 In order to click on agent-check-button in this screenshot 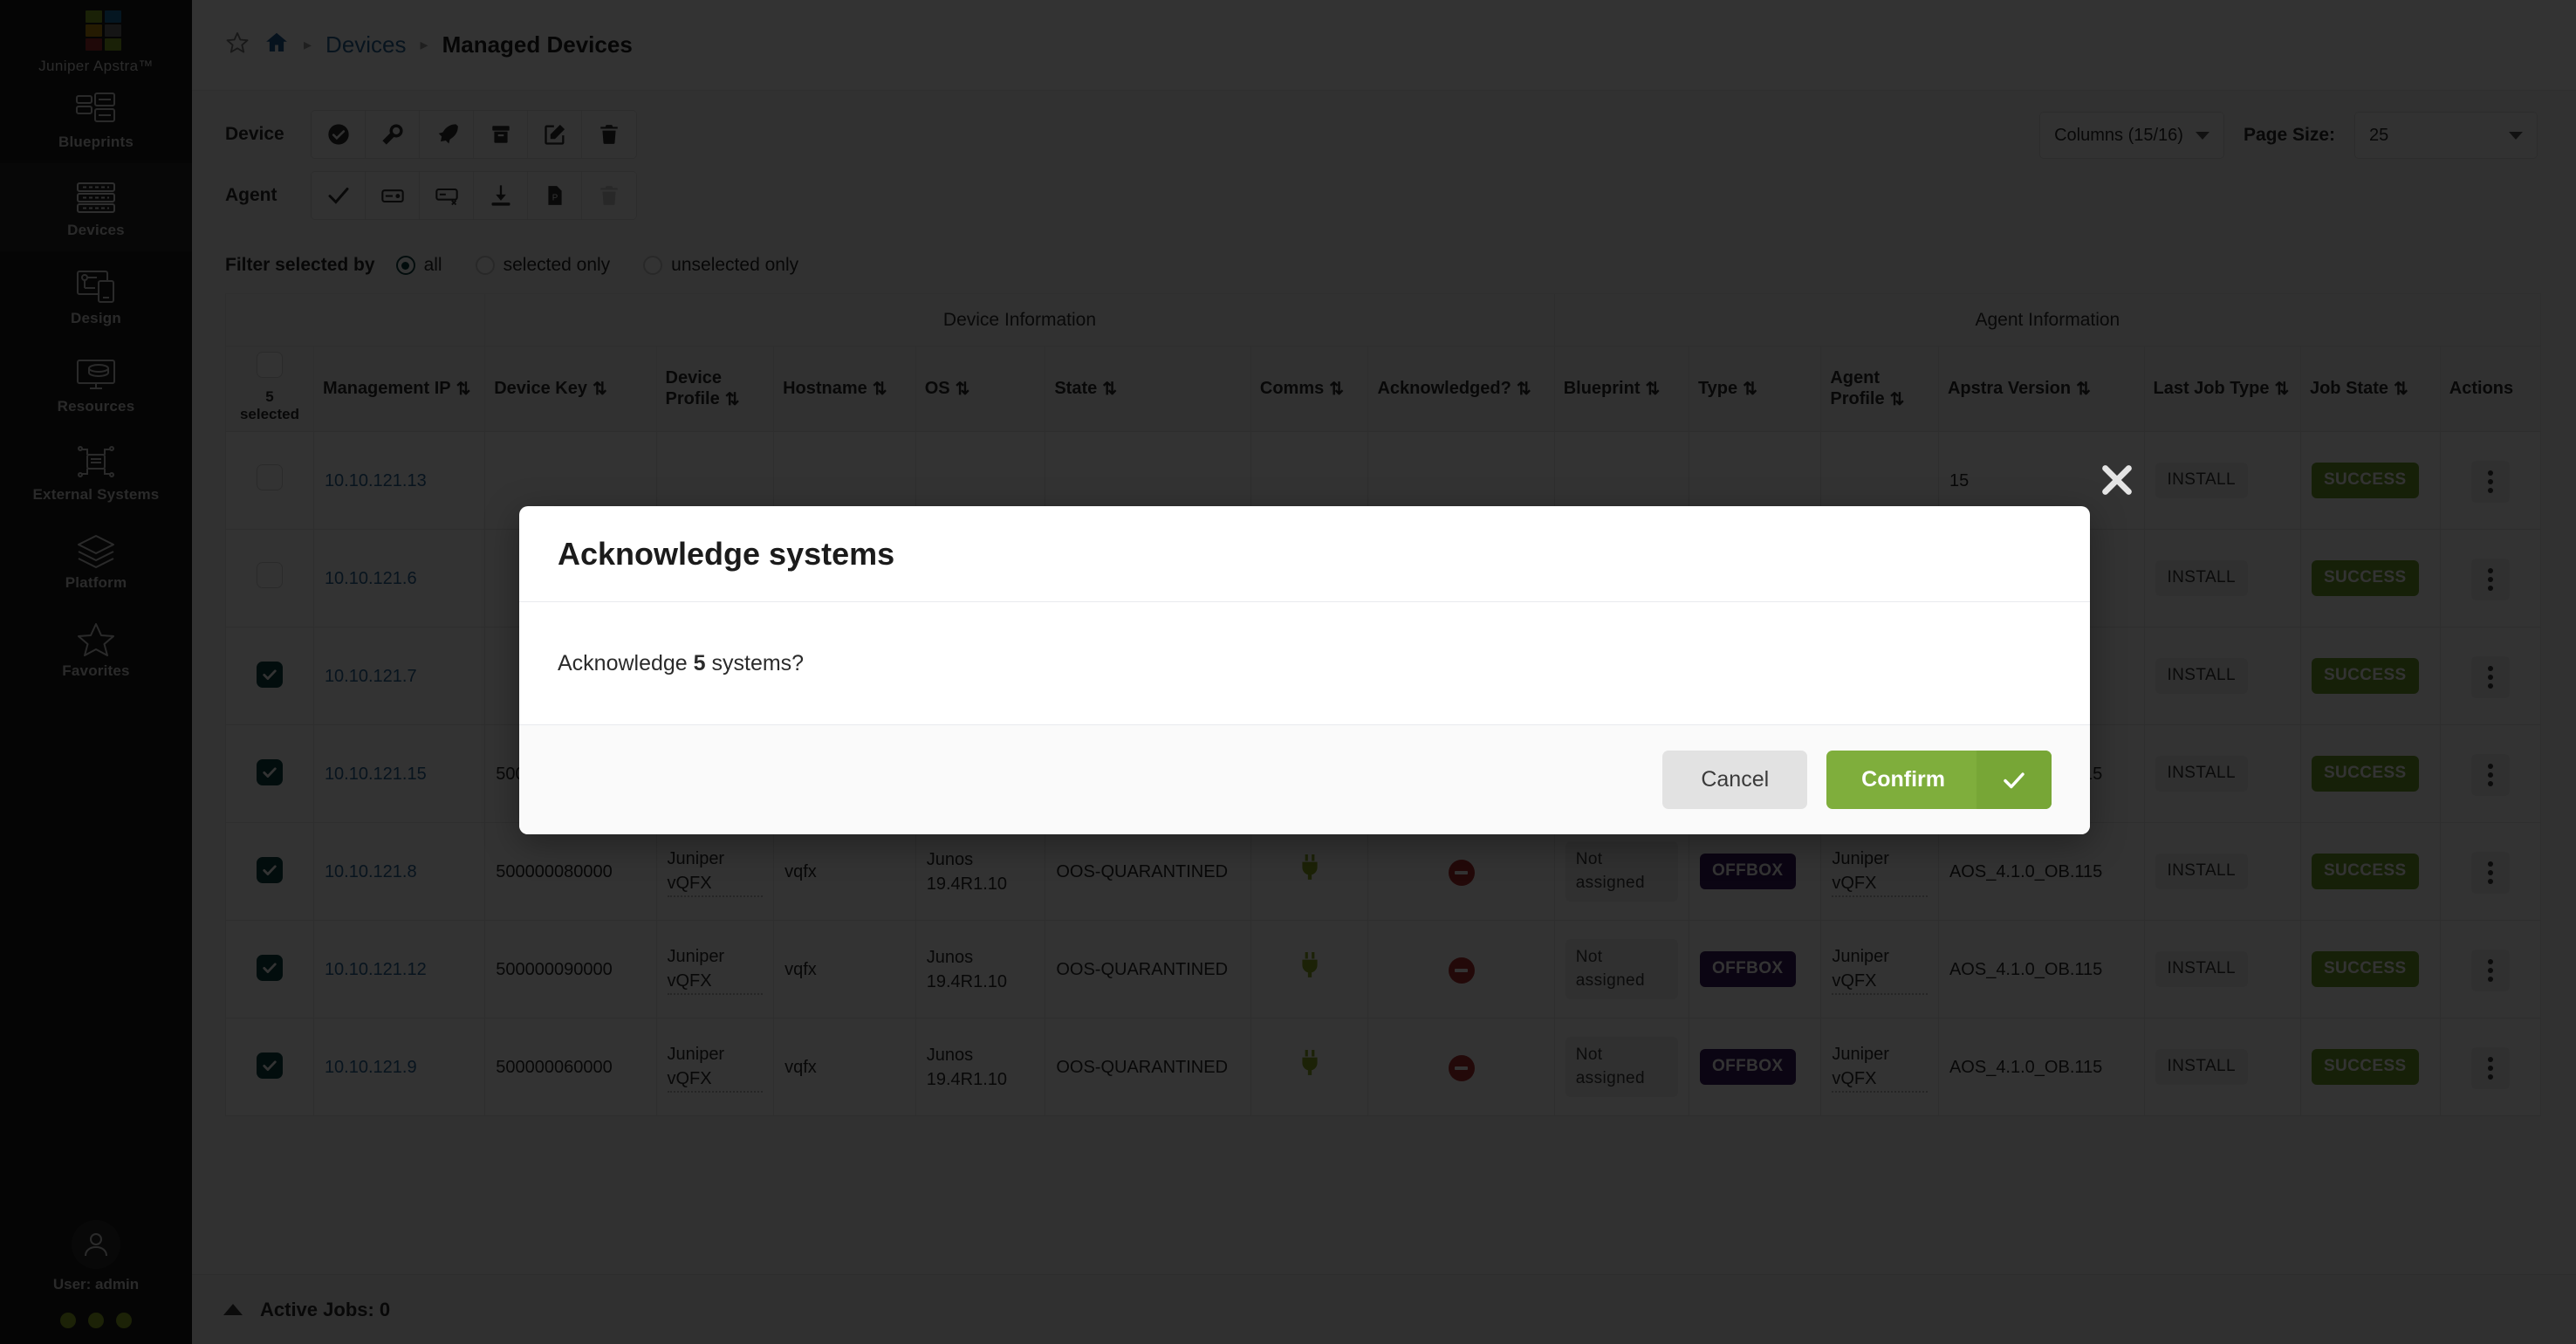, I will do `click(339, 195)`.